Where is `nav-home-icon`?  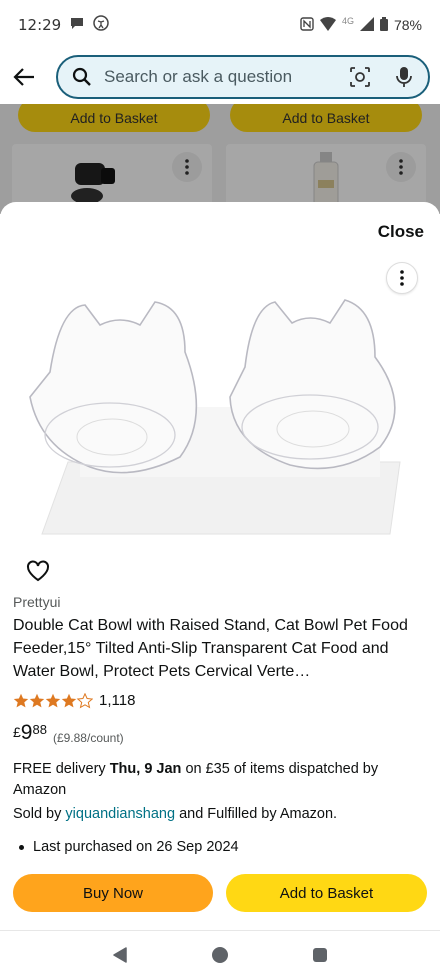 nav-home-icon is located at coordinates (220, 954).